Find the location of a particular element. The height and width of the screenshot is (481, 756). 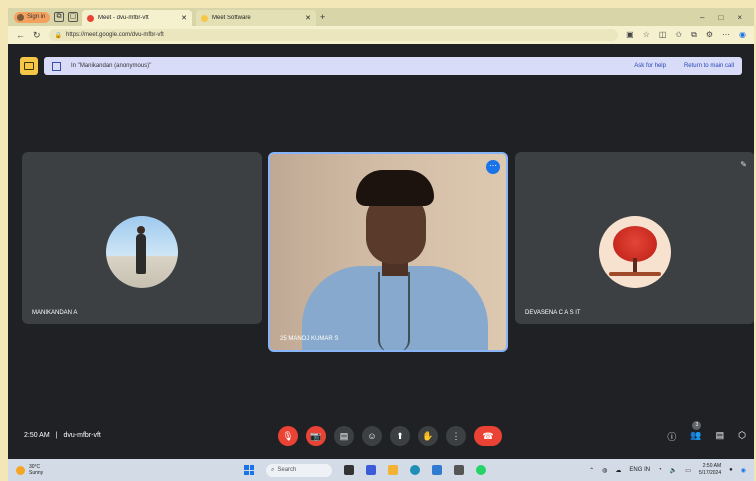

maximize-button: □ is located at coordinates (720, 17).